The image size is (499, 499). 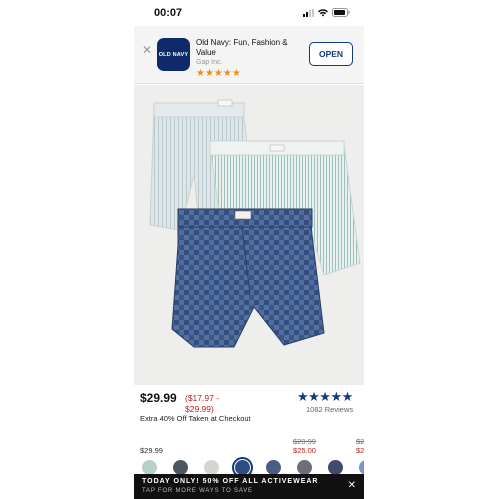 What do you see at coordinates (329, 409) in the screenshot?
I see `review-count-link: 1082 Reviews` at bounding box center [329, 409].